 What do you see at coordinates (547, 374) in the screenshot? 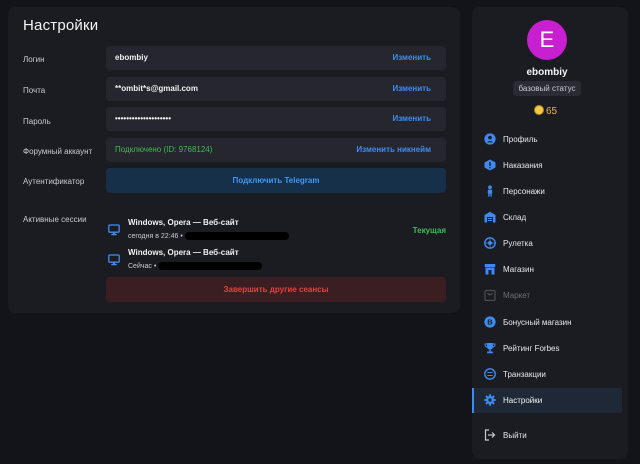
I see `sidebar-item-transactions: Транзакции` at bounding box center [547, 374].